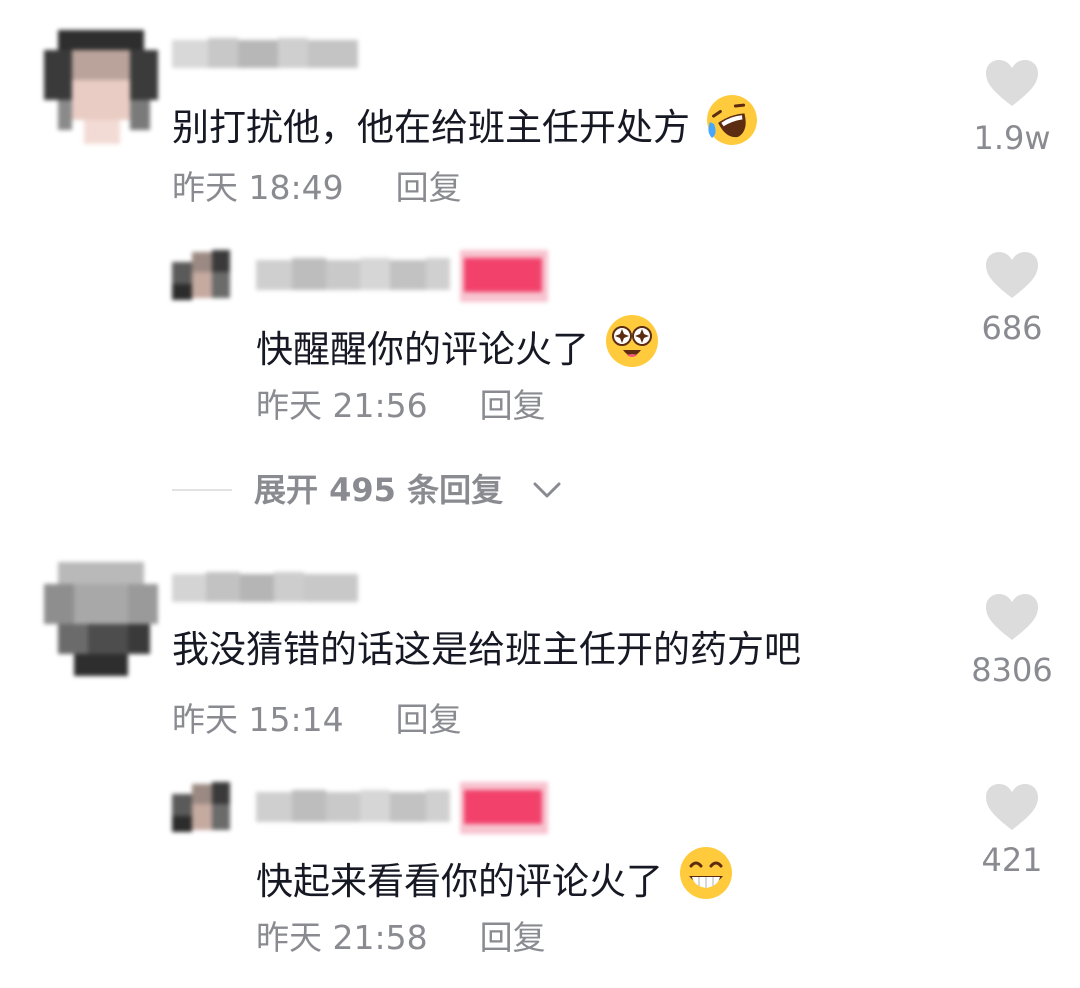 This screenshot has width=1080, height=988. Describe the element at coordinates (422, 349) in the screenshot. I see `reply-text-content: 快醒醒你的评论火了` at that location.